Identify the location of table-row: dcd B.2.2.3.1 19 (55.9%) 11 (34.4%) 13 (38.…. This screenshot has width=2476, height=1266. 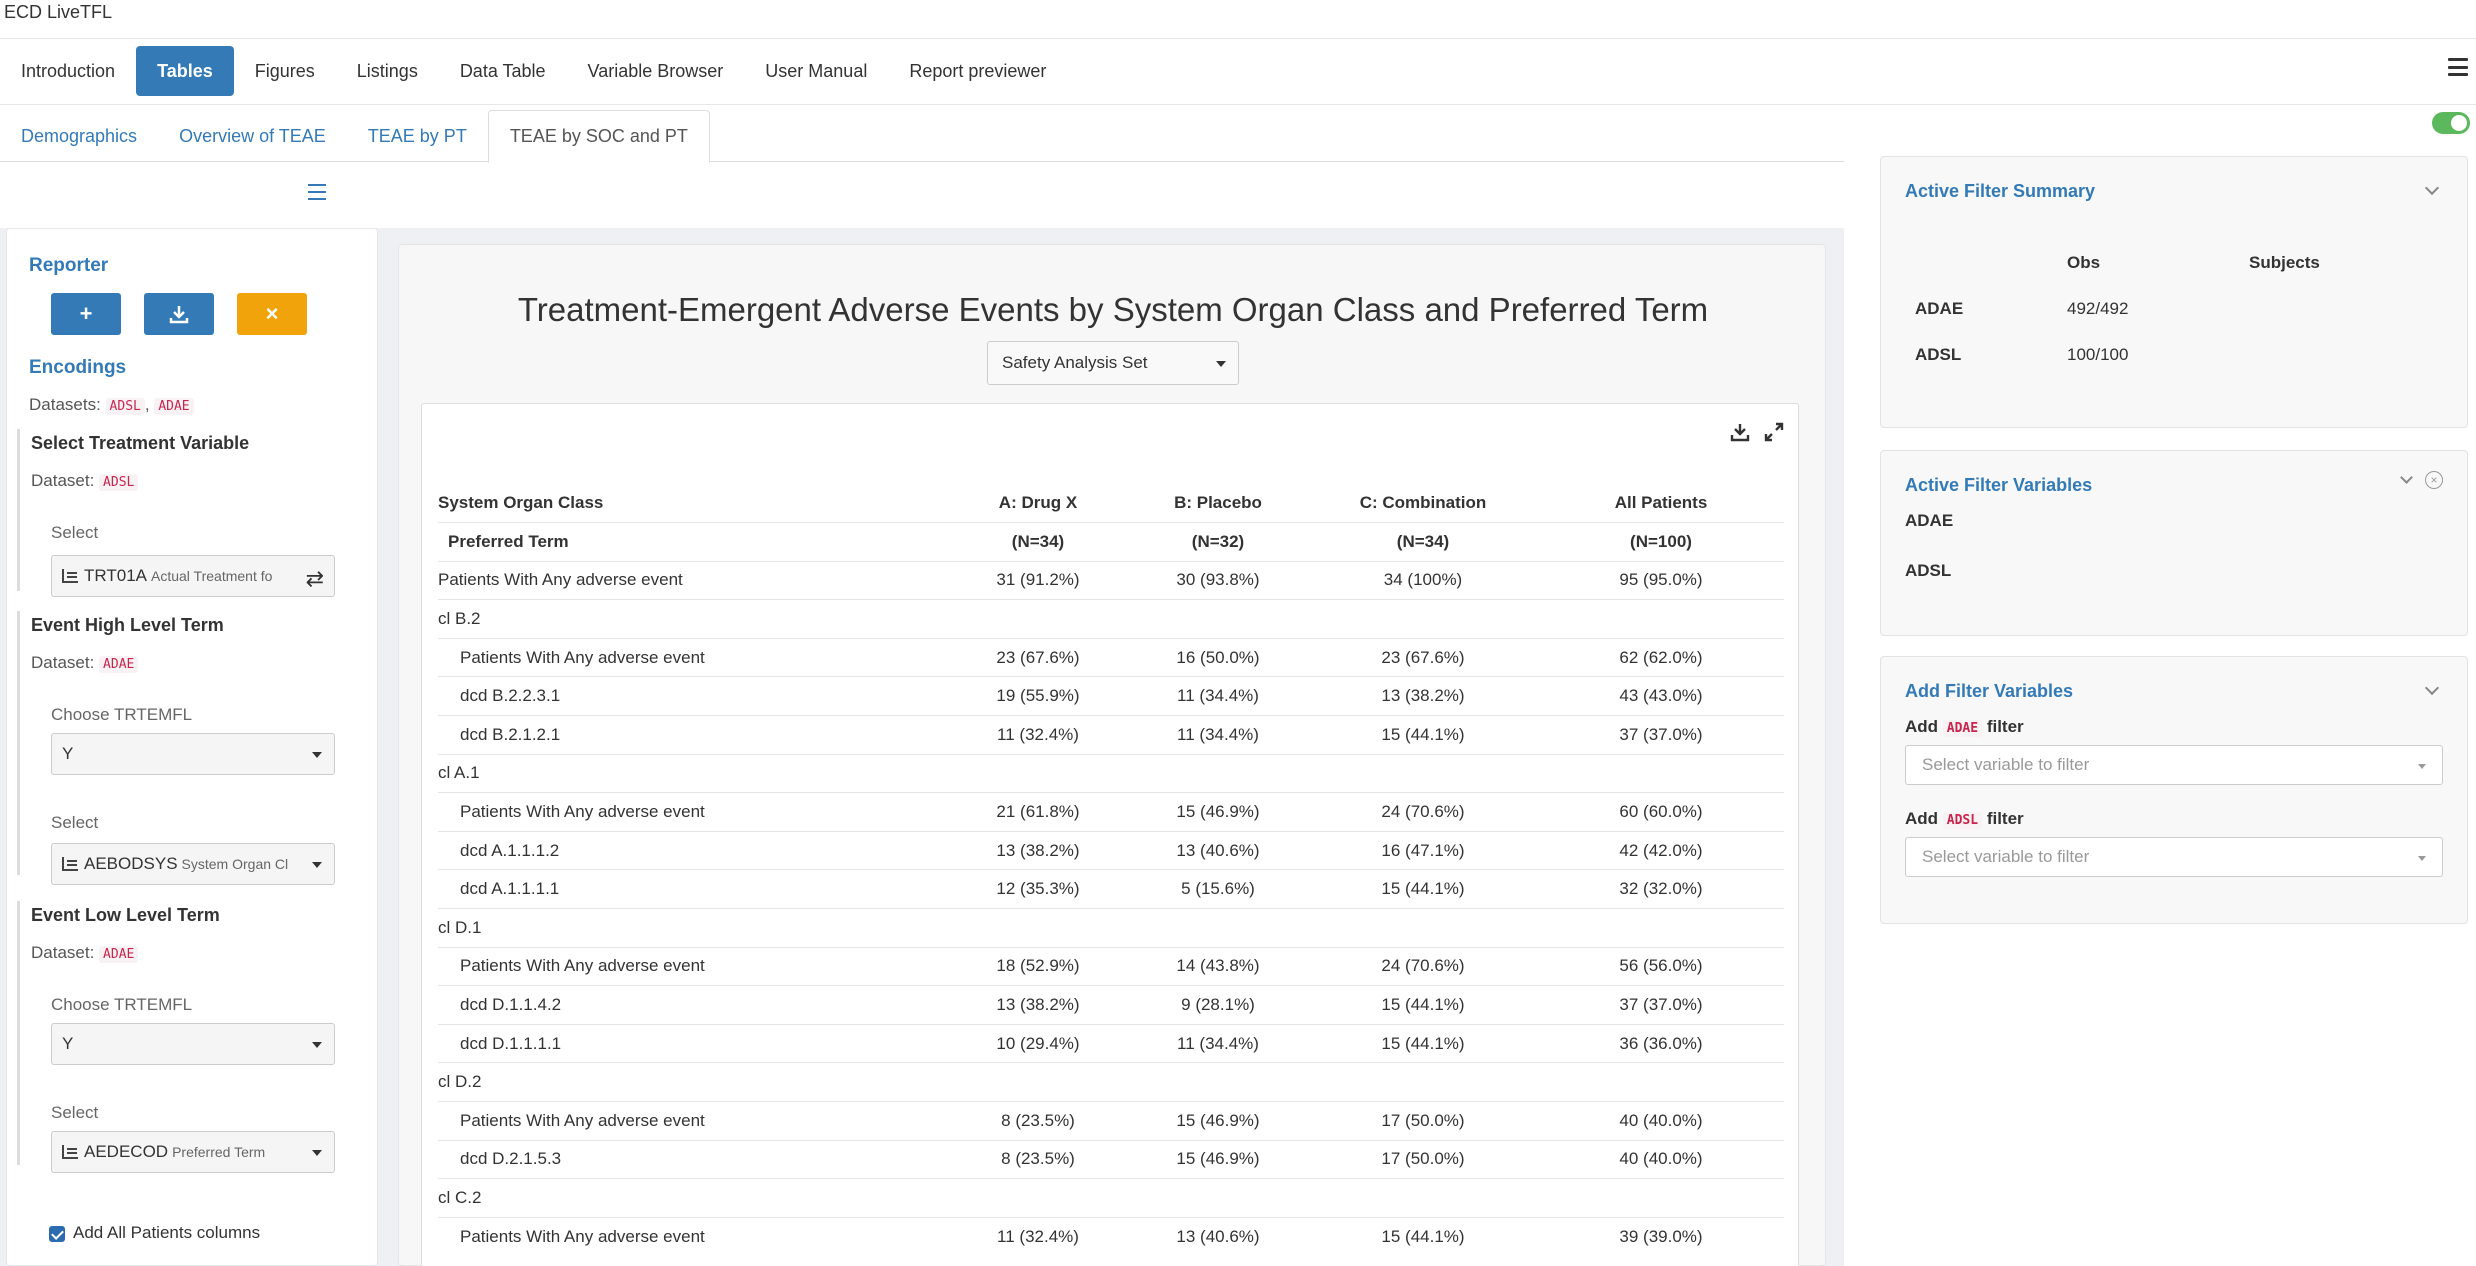
(1111, 696).